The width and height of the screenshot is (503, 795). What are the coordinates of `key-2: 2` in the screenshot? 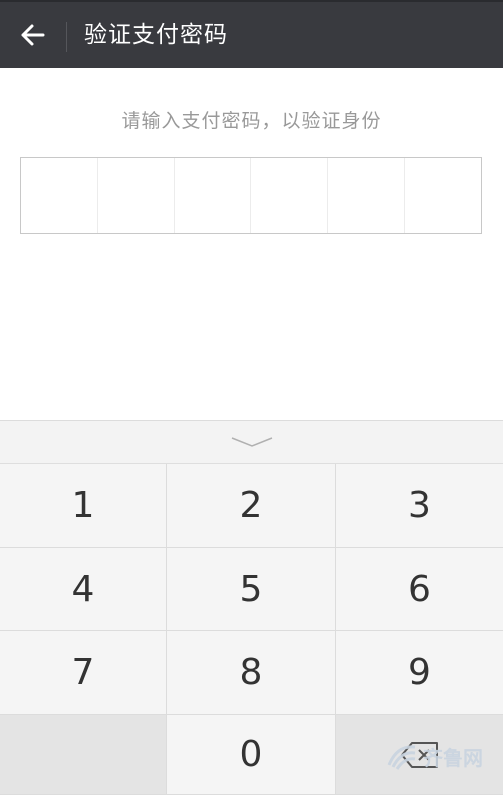 It's located at (251, 506).